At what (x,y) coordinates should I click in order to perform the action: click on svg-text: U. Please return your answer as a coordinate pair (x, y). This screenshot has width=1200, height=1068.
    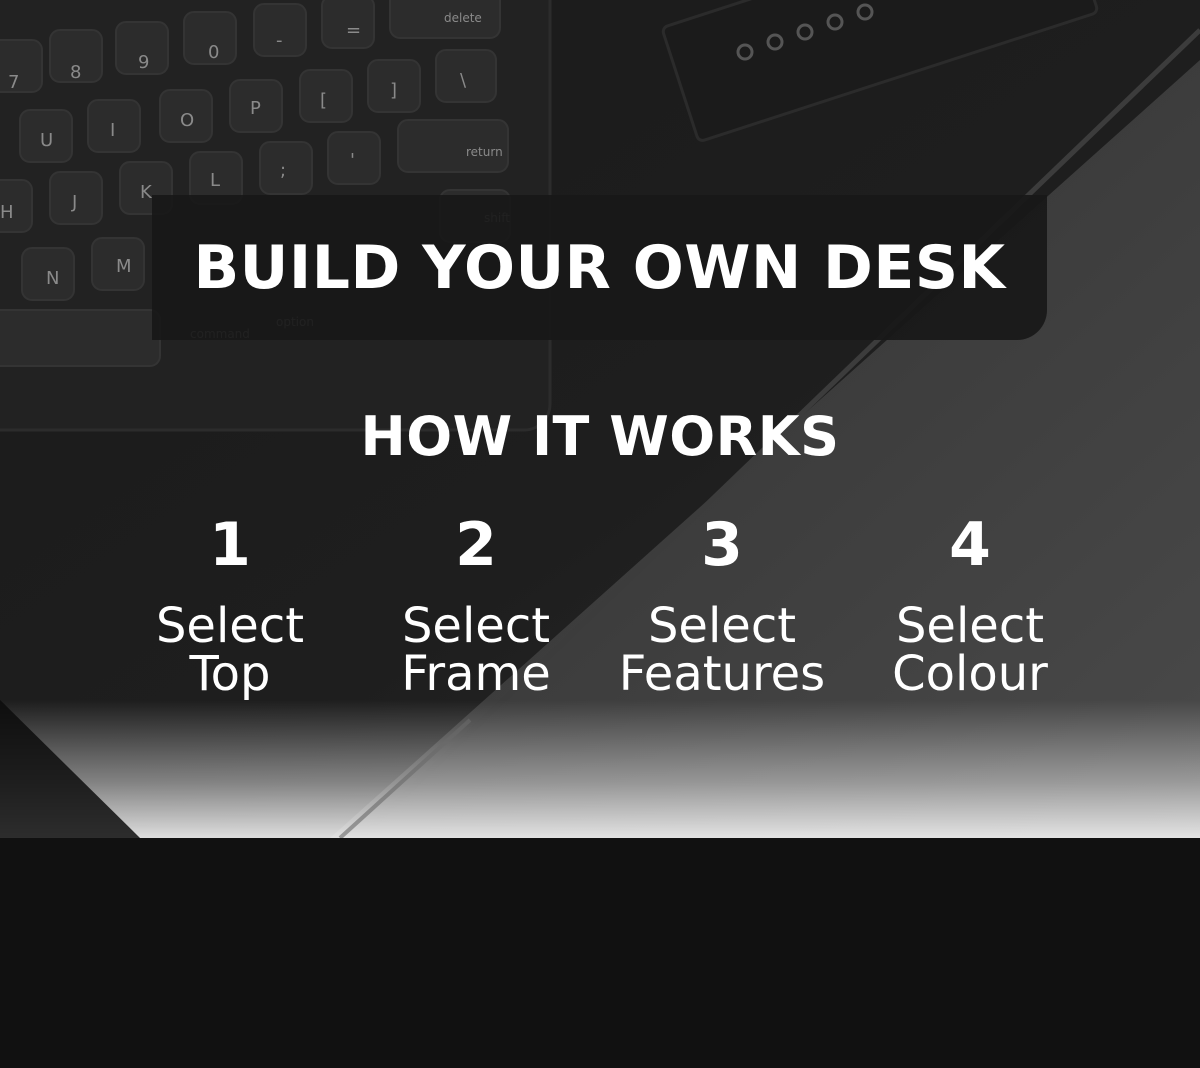
    Looking at the image, I should click on (46, 140).